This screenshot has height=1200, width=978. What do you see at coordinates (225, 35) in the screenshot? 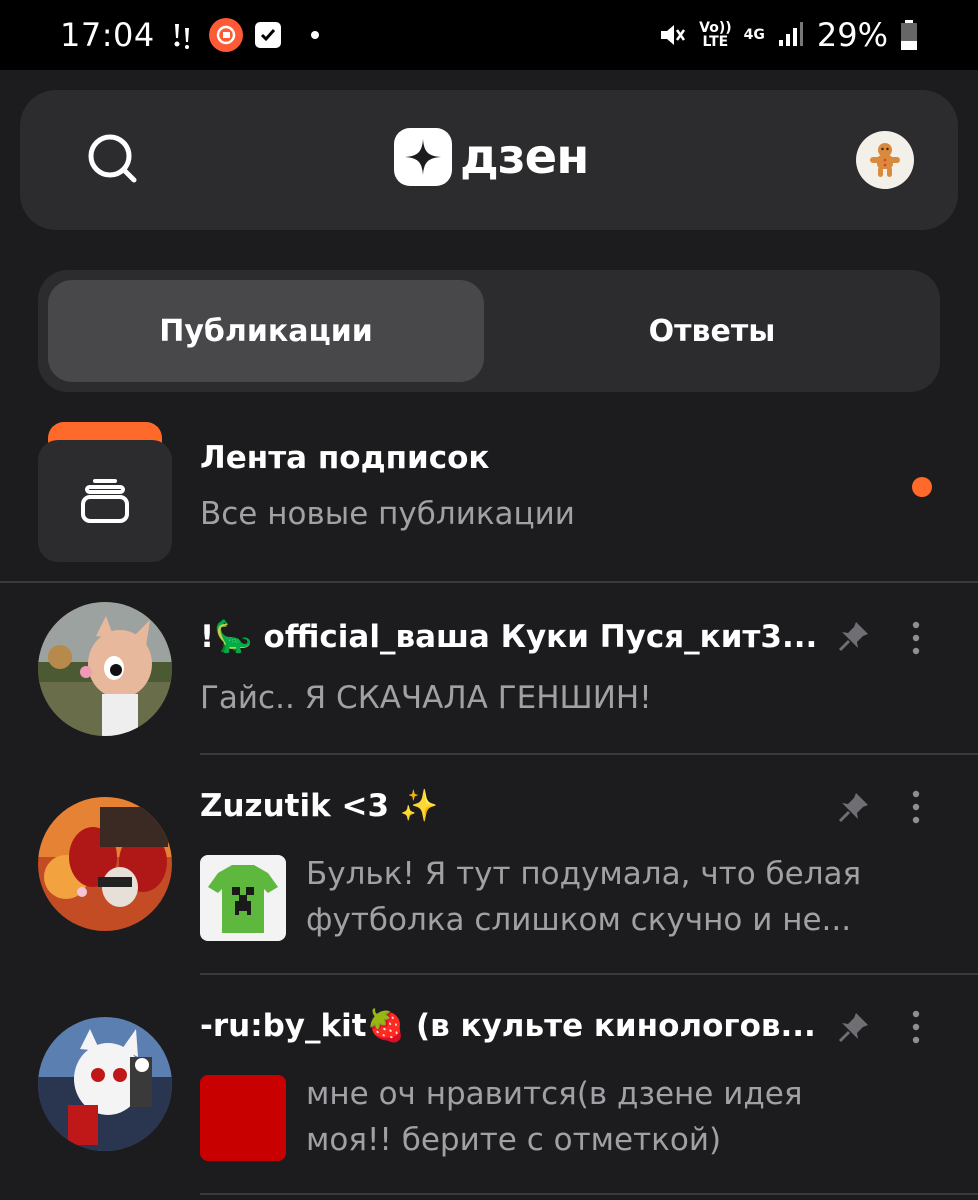
I see `screen-recorder-icon` at bounding box center [225, 35].